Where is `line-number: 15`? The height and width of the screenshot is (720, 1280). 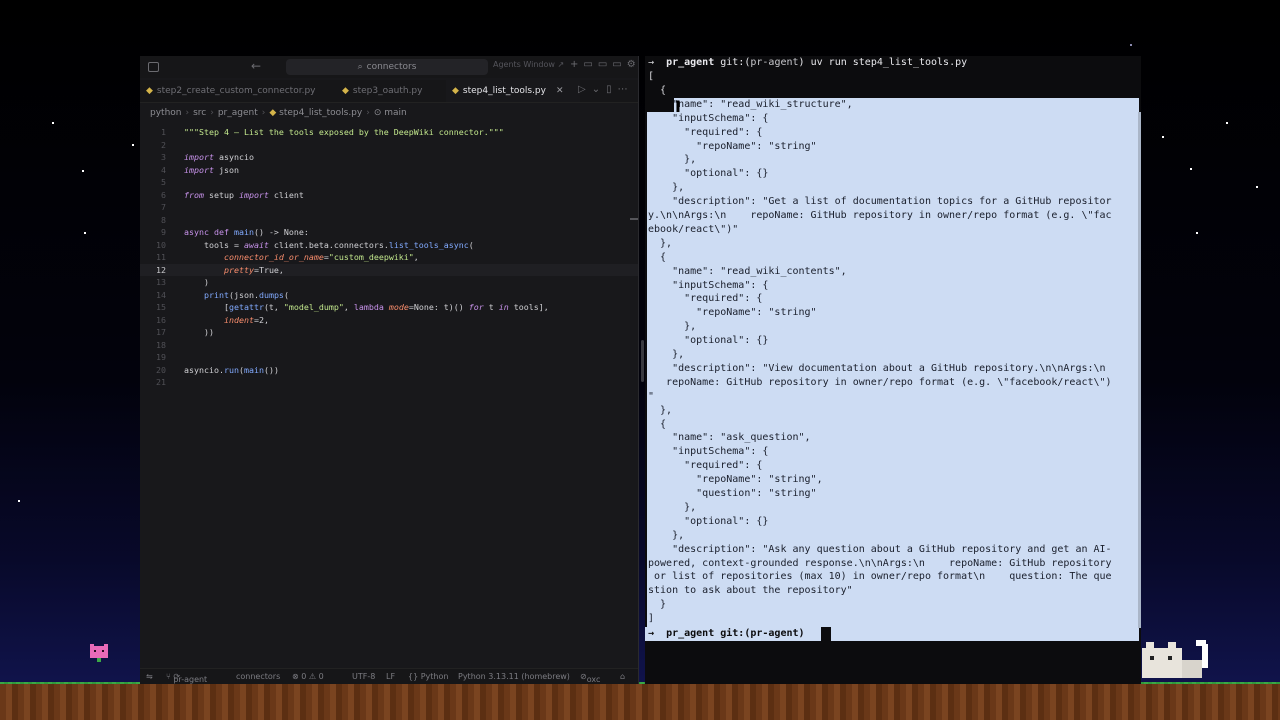
line-number: 15 is located at coordinates (161, 307).